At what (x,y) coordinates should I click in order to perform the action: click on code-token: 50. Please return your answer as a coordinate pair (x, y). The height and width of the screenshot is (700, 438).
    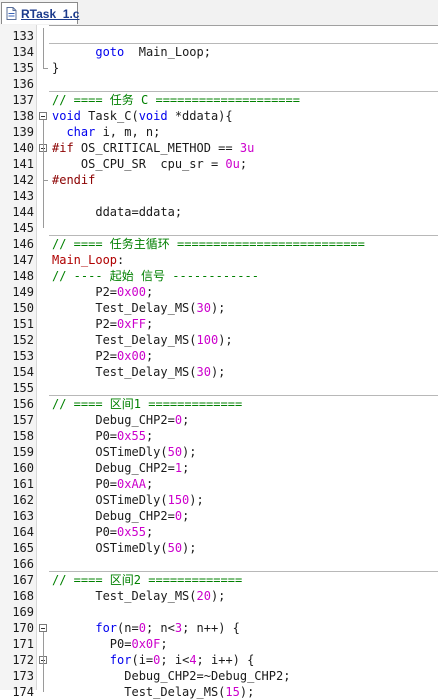
    Looking at the image, I should click on (175, 452).